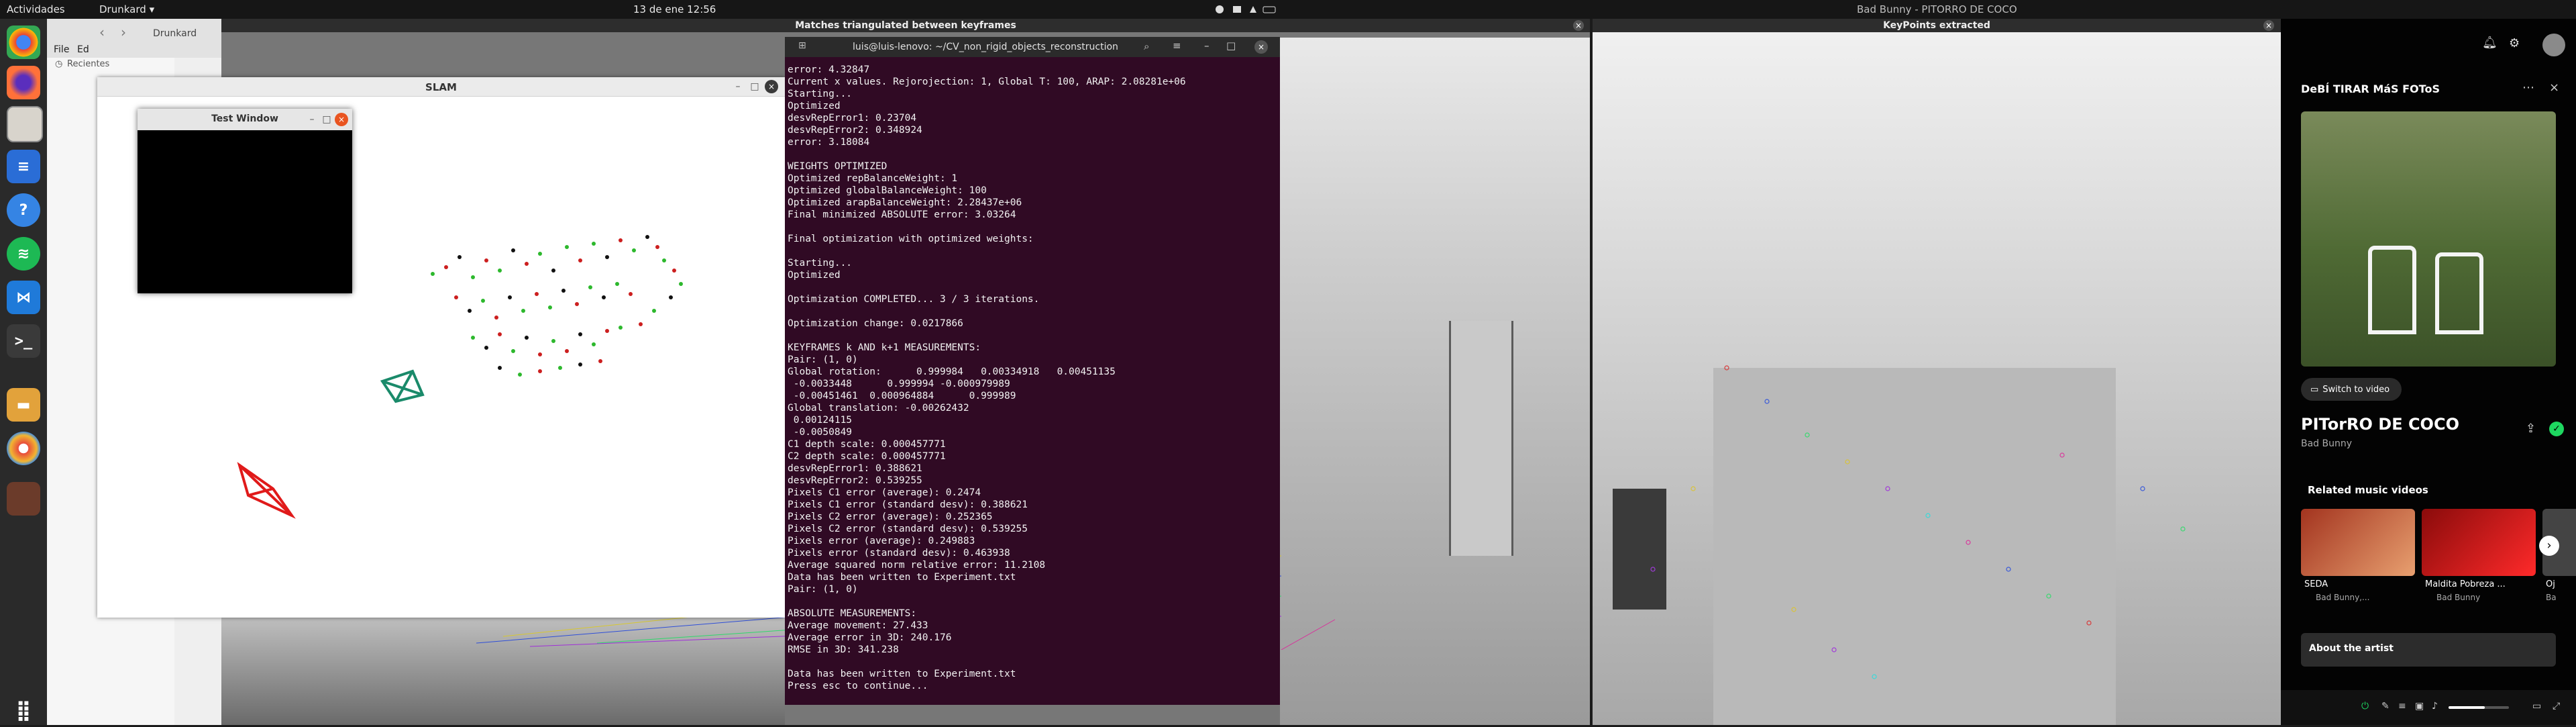 This screenshot has width=2576, height=727. Describe the element at coordinates (245, 120) in the screenshot. I see `test-window-titlebar: Test Window – □ ×` at that location.